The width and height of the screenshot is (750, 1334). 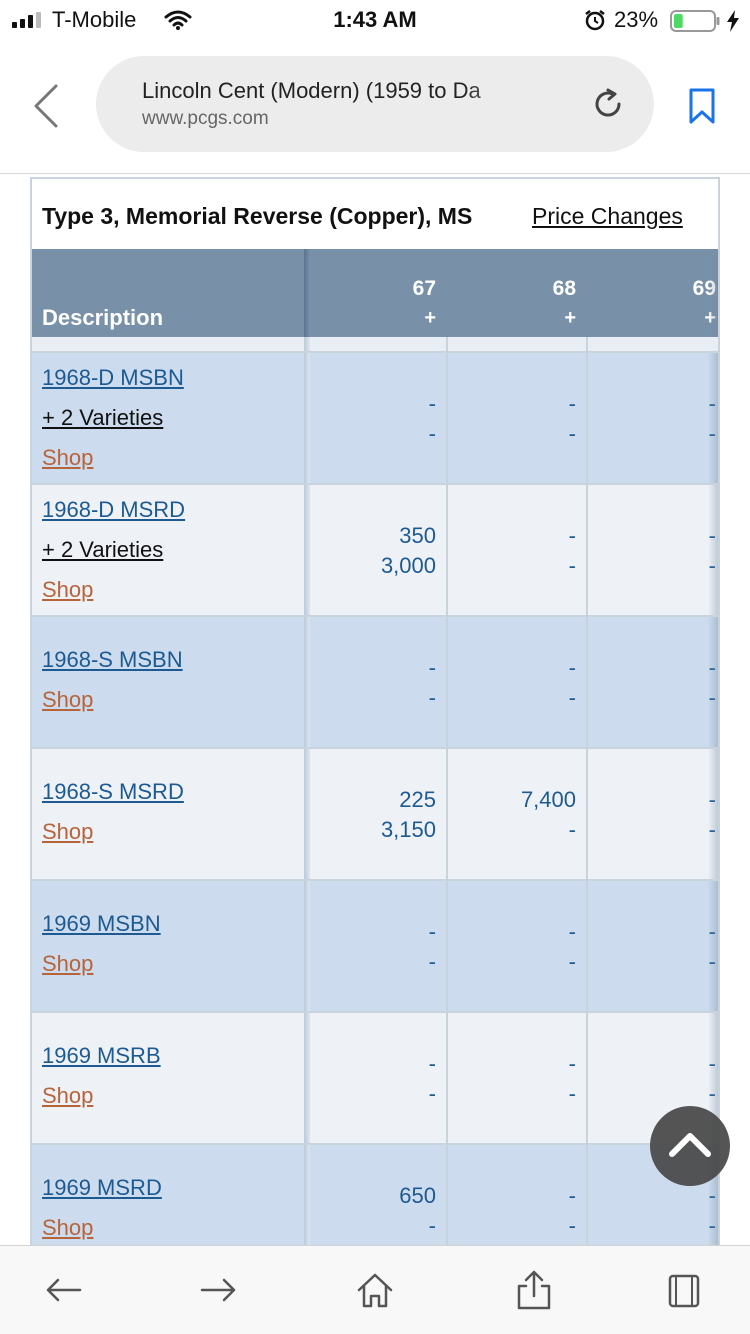 What do you see at coordinates (64, 1290) in the screenshot?
I see `back-arrow-icon` at bounding box center [64, 1290].